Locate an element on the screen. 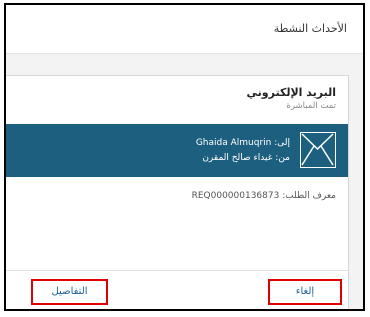 The height and width of the screenshot is (317, 370). request-id: معرف الطلب: REQ000000136873 is located at coordinates (263, 196).